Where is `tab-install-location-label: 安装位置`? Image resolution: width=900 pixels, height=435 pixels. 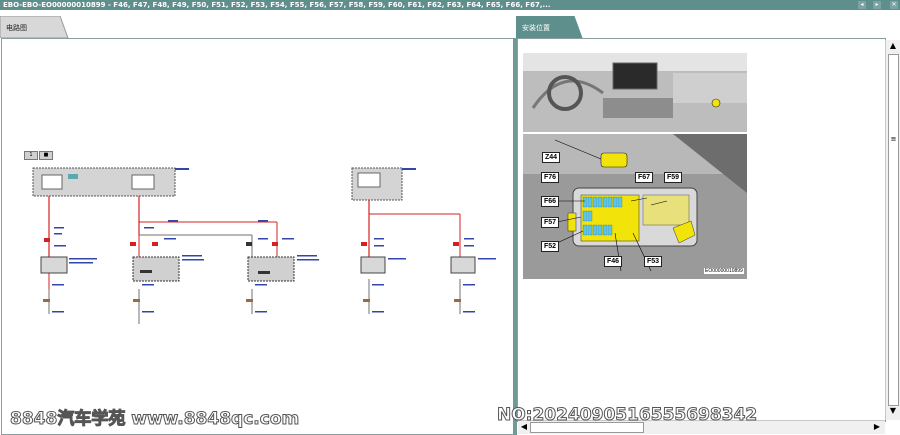
tab-install-location-label: 安装位置 is located at coordinates (536, 28).